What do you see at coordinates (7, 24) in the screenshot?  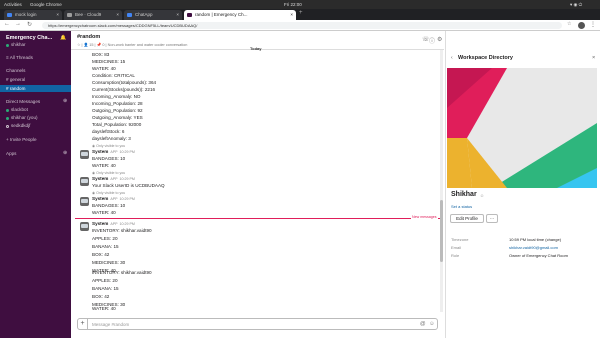 I see `back-icon: ←` at bounding box center [7, 24].